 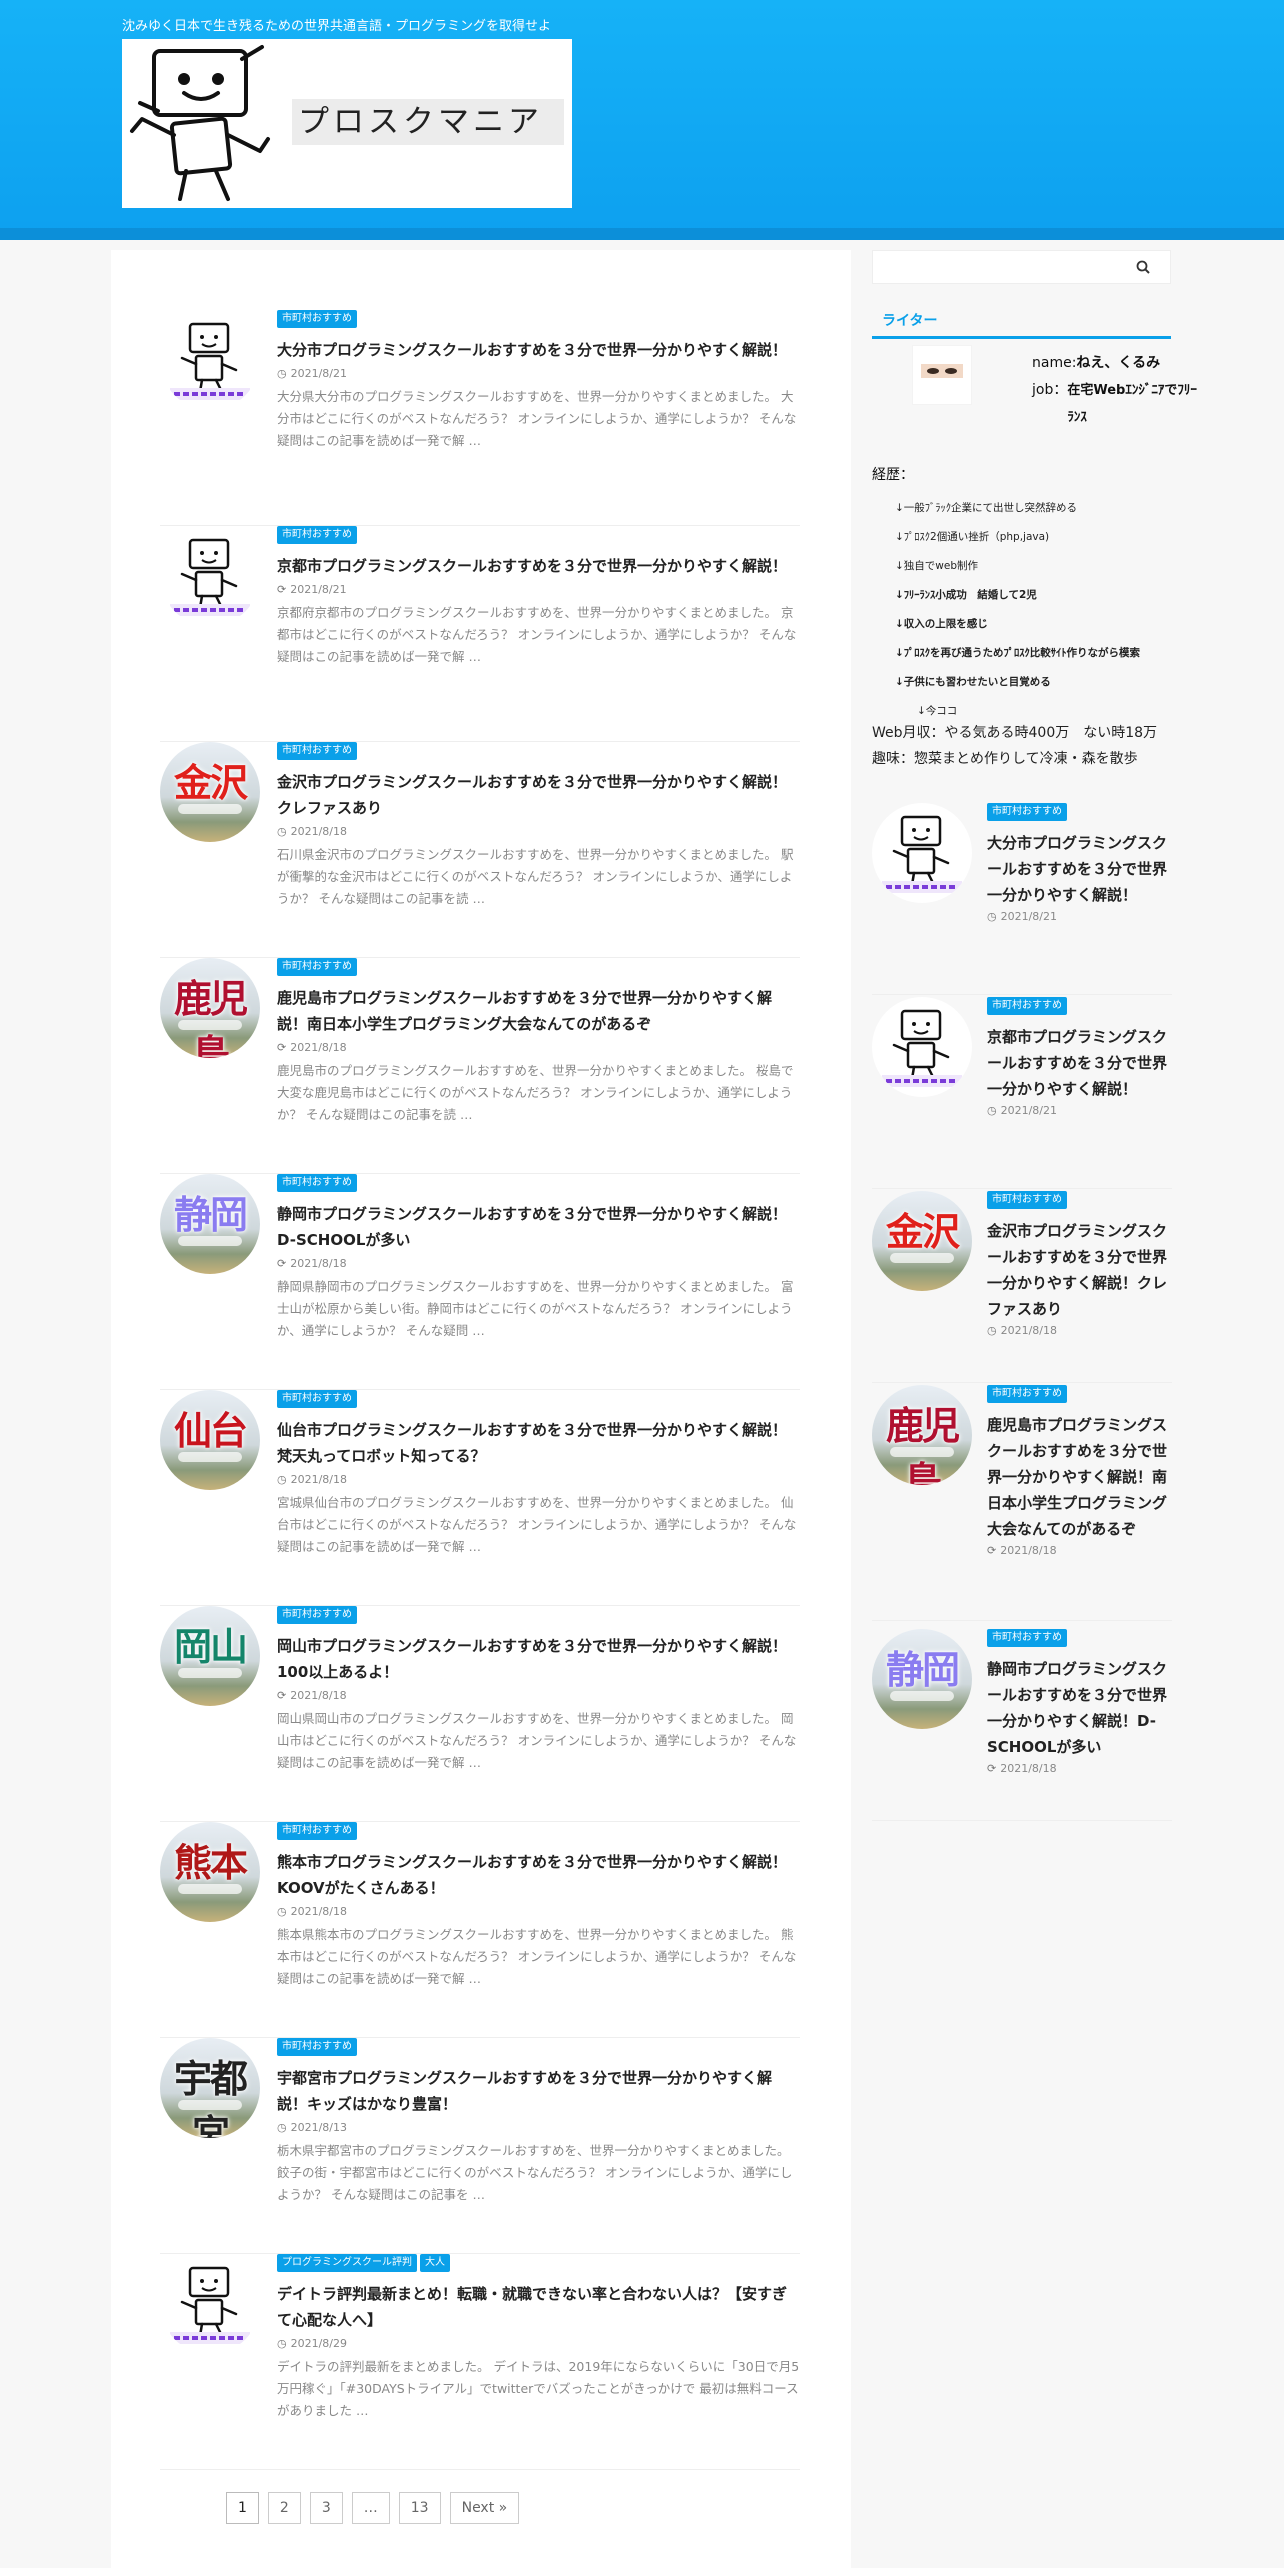 I want to click on post-date-text: 2021/8/21, so click(x=318, y=589).